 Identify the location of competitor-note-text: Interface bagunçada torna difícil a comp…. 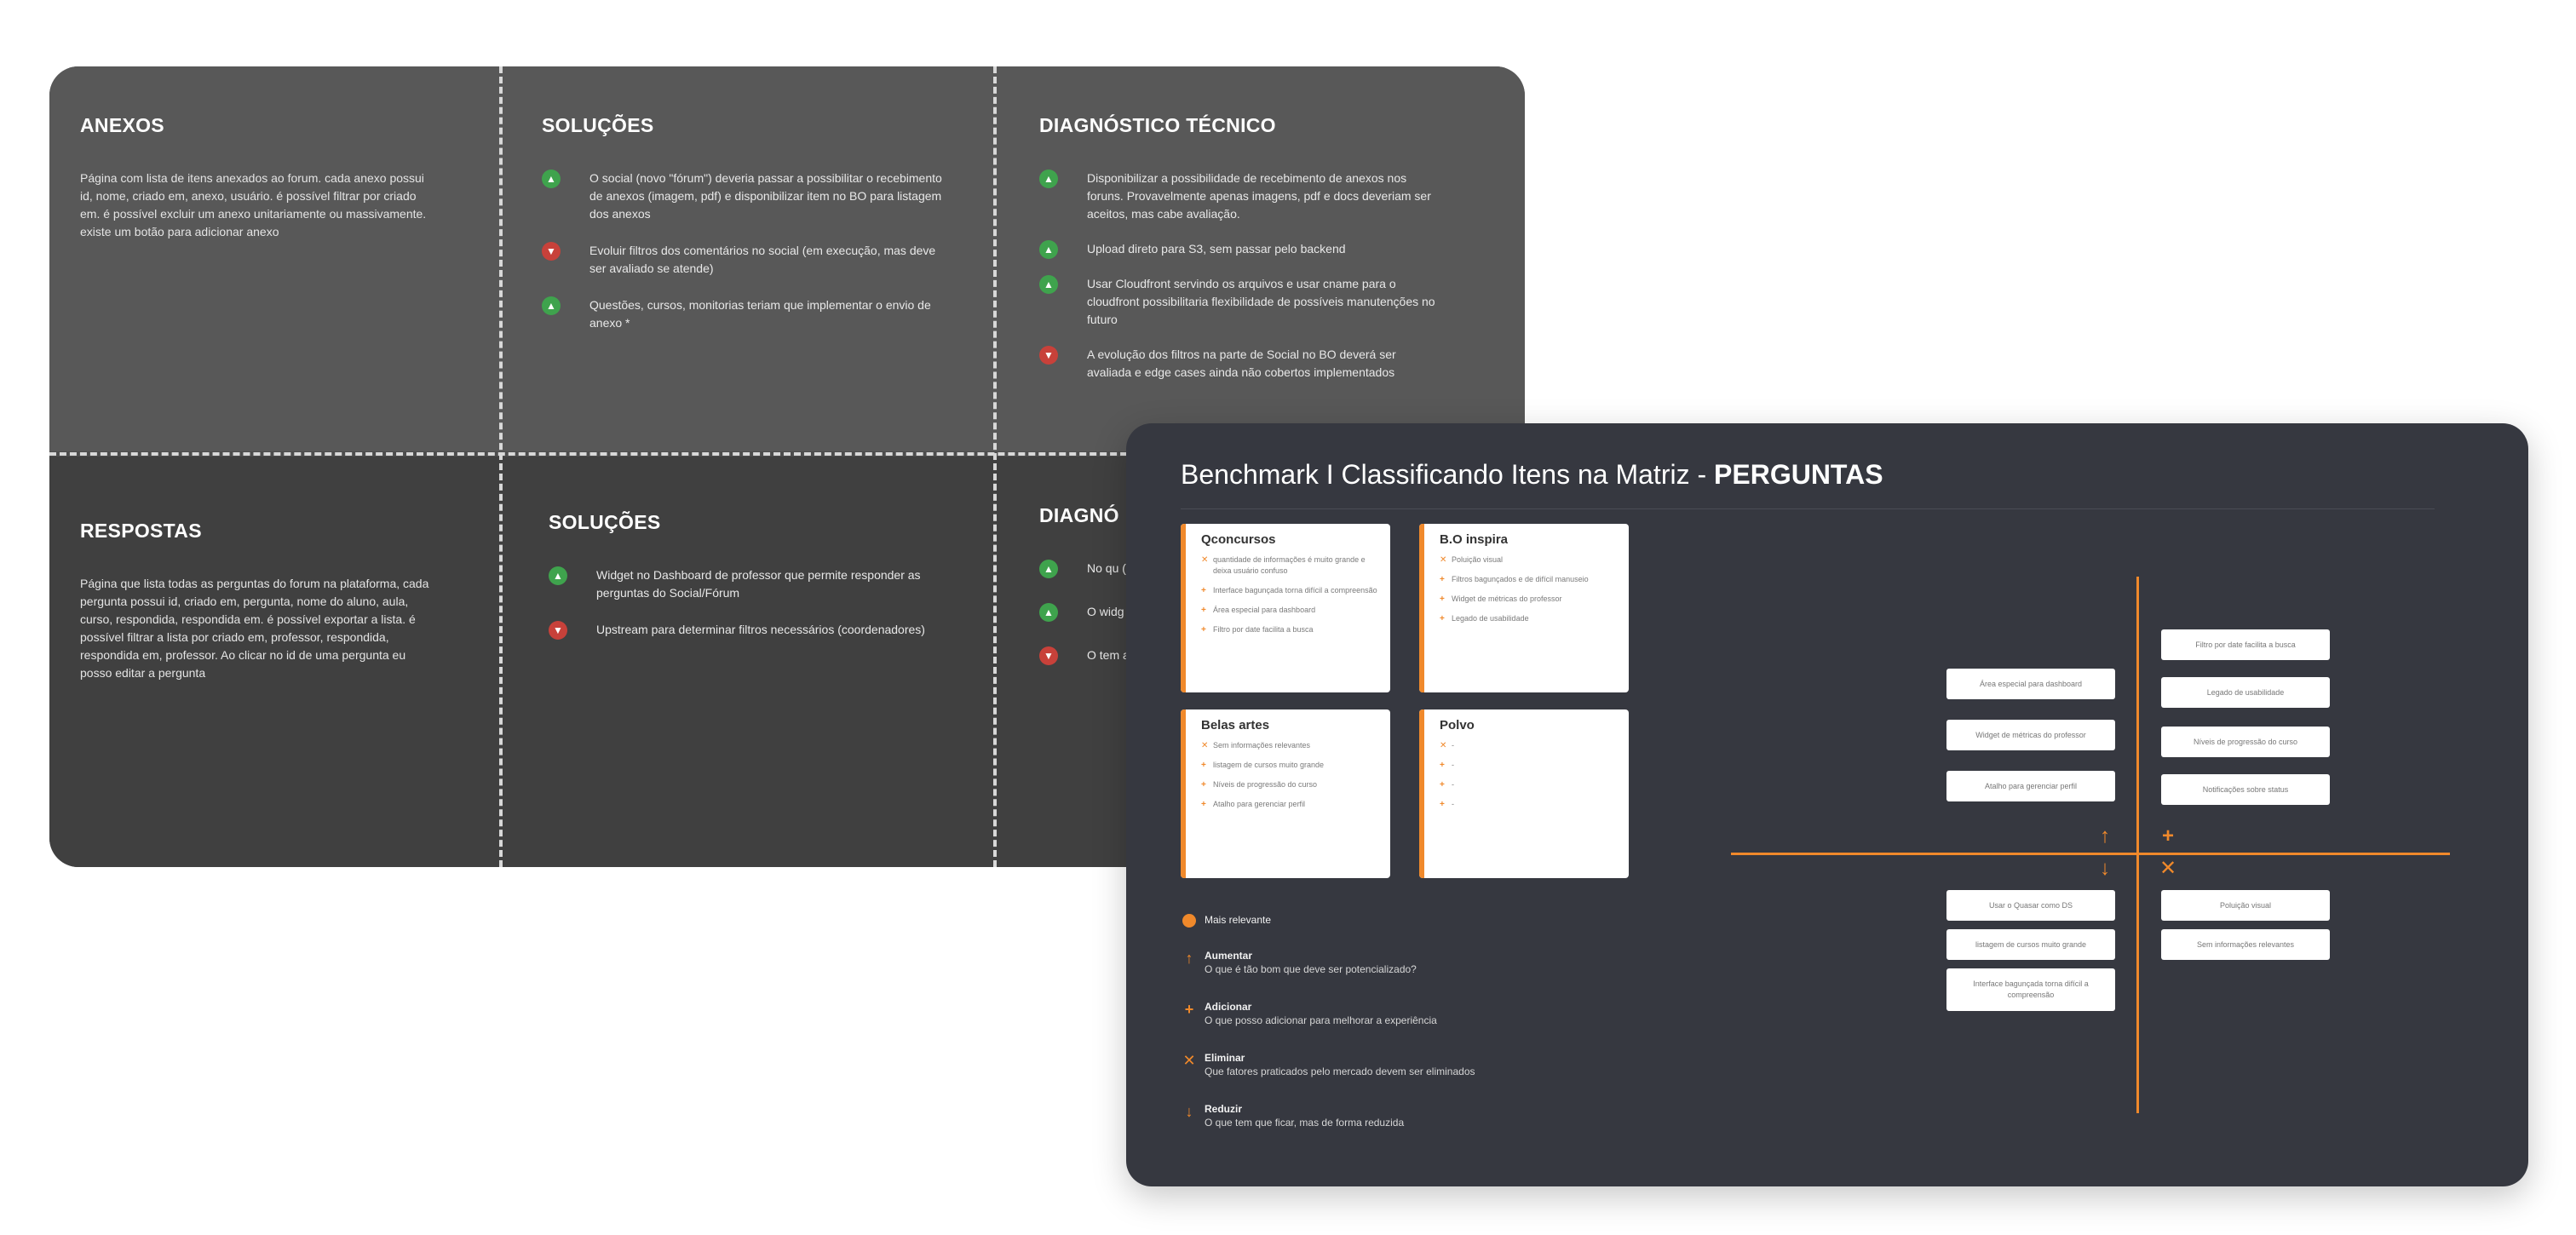
(1295, 590).